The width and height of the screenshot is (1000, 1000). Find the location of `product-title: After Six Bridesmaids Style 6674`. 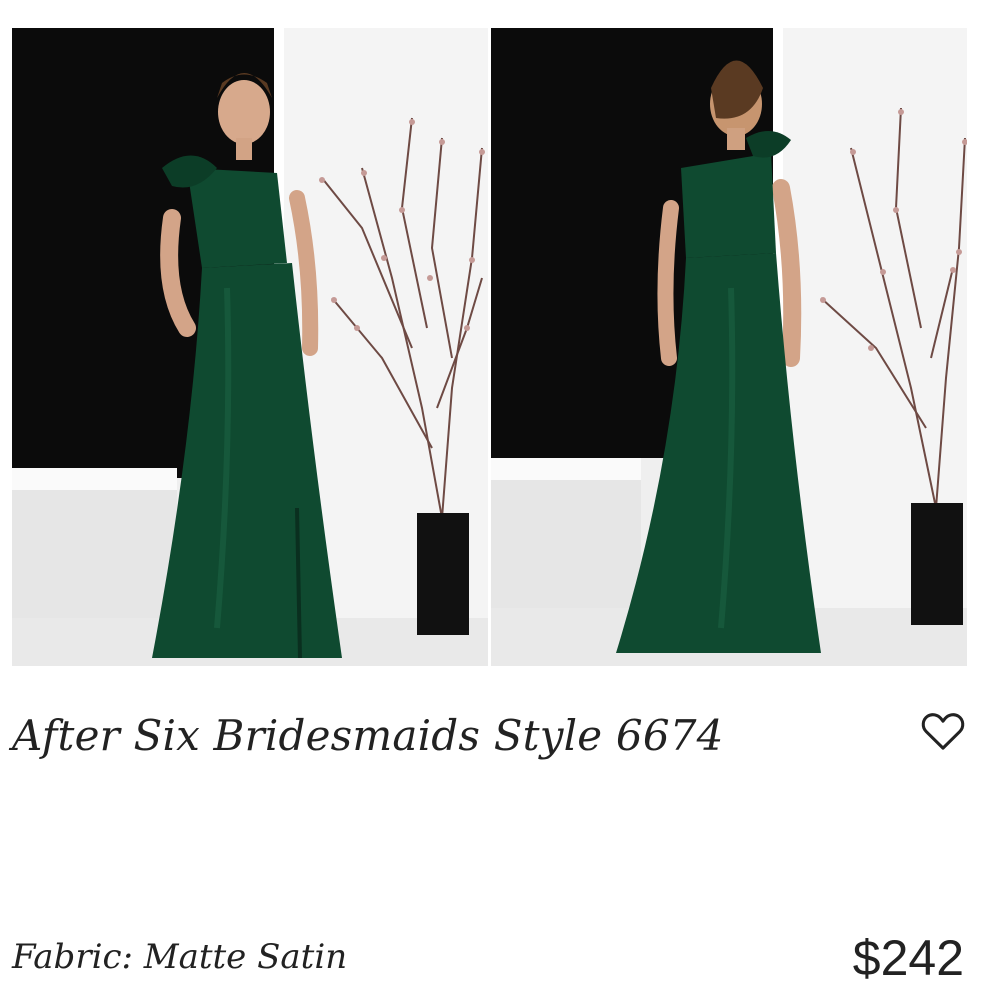

product-title: After Six Bridesmaids Style 6674 is located at coordinates (368, 735).